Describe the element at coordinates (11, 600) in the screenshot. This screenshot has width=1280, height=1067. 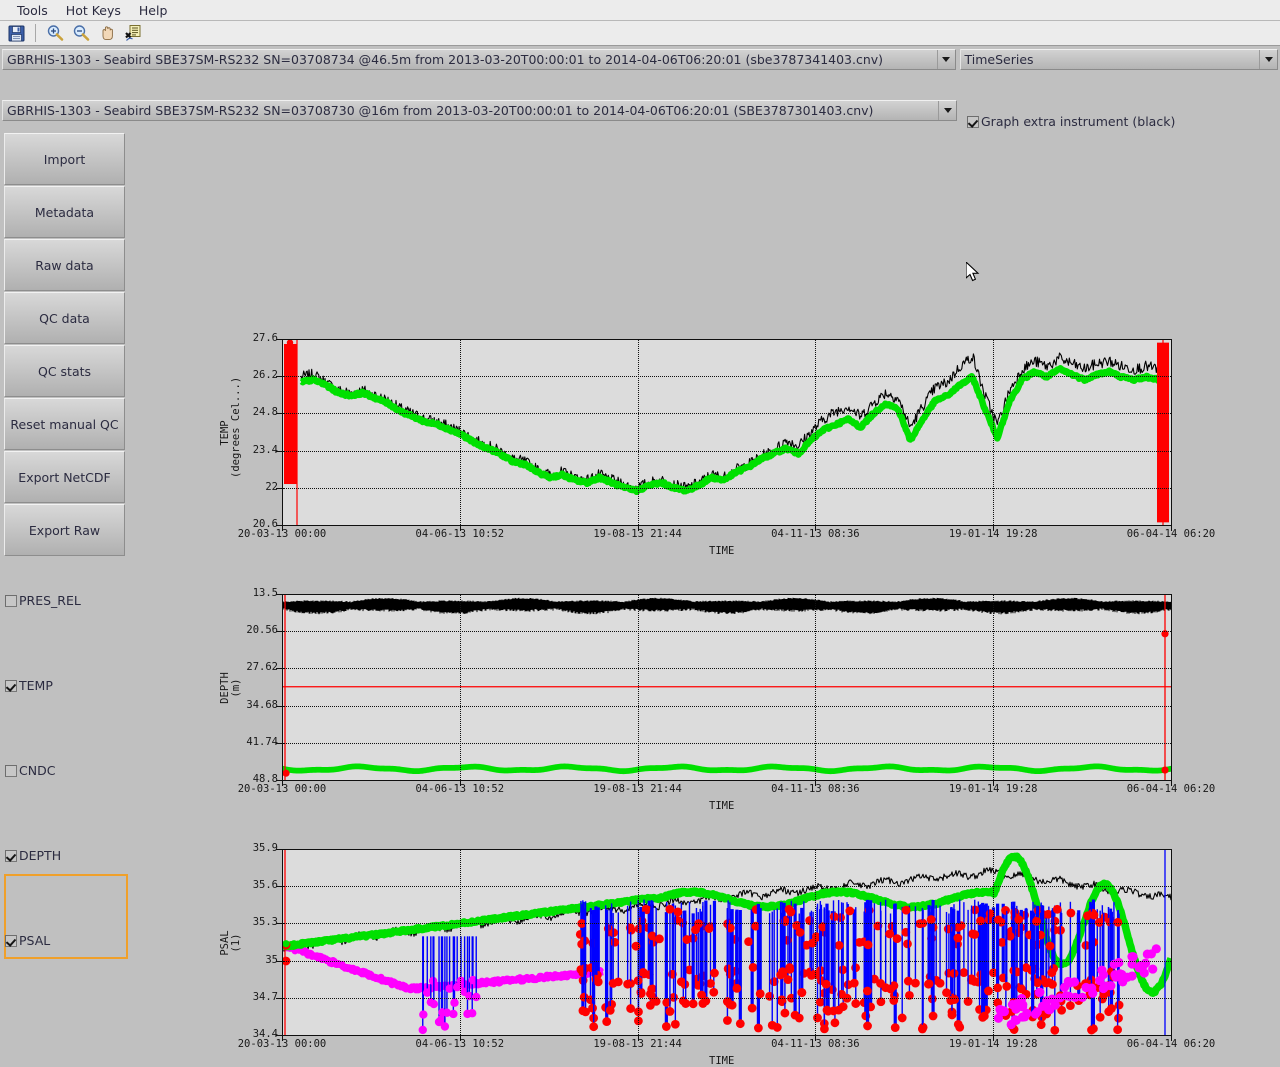
I see `pres-rel-checkbox` at that location.